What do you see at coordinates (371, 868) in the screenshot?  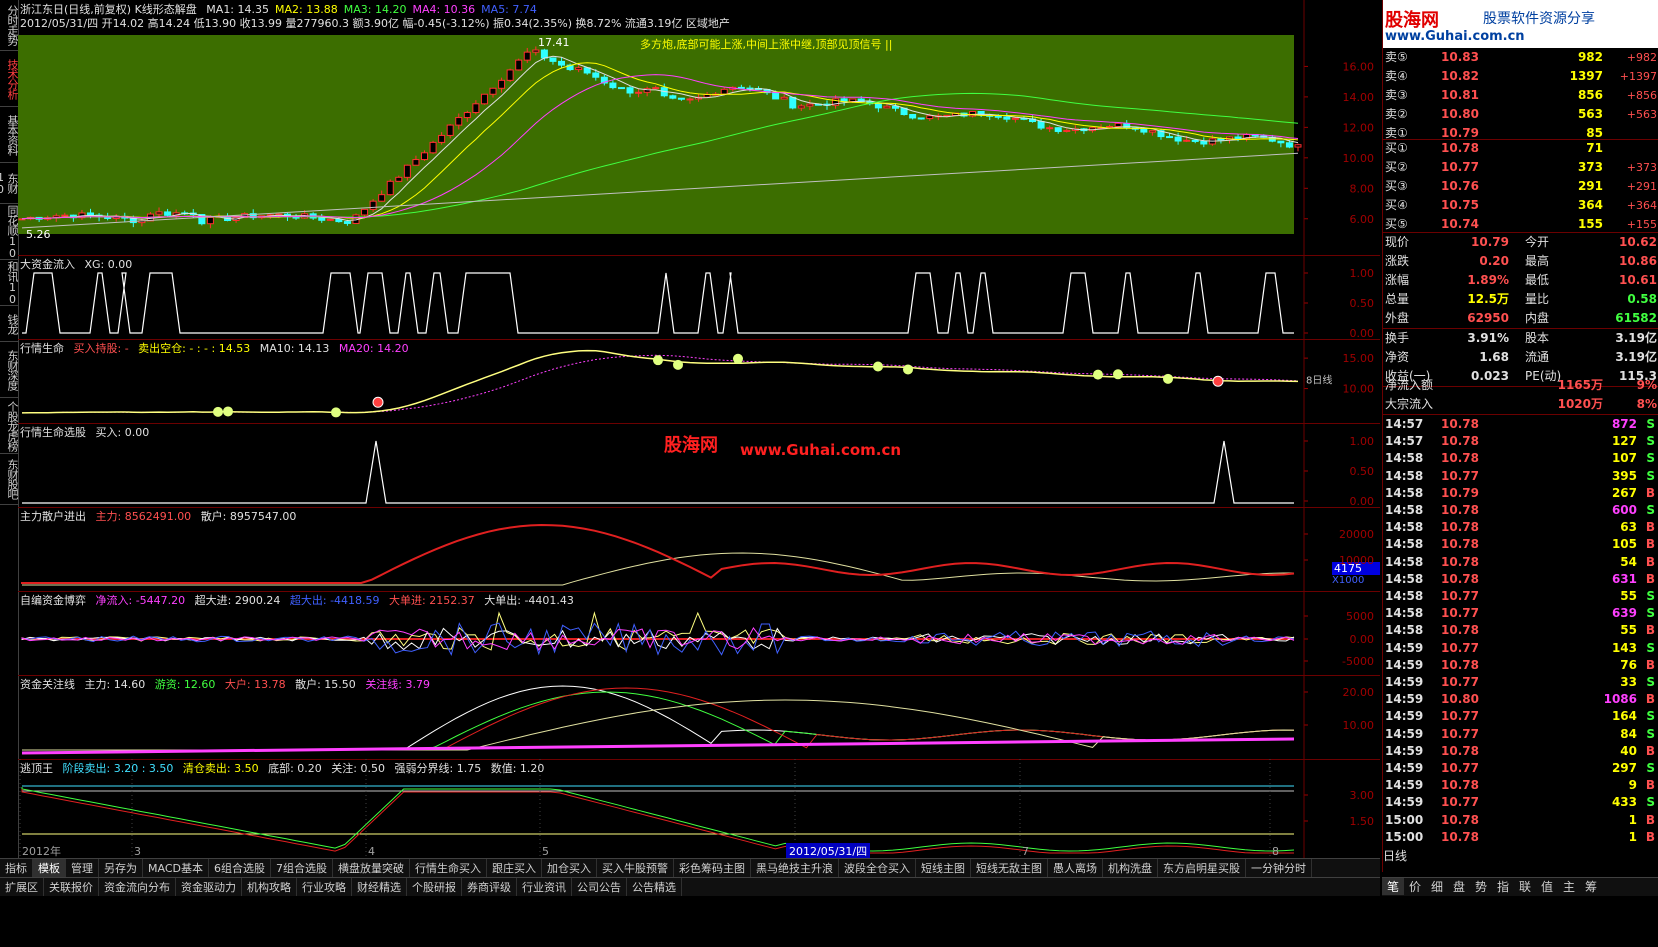 I see `indicator-tab: 横盘放量突破` at bounding box center [371, 868].